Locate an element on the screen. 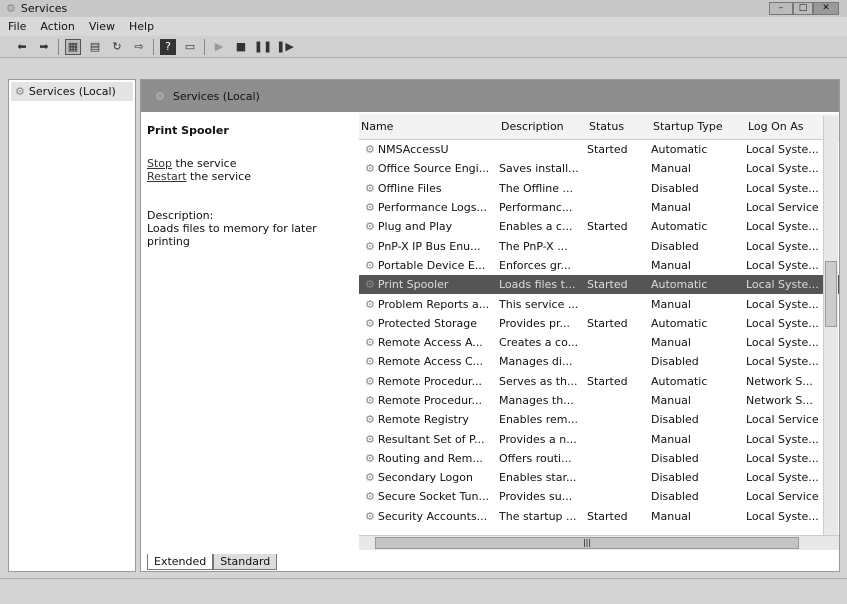 This screenshot has height=604, width=847. column-log-on-as: Log On As is located at coordinates (786, 126).